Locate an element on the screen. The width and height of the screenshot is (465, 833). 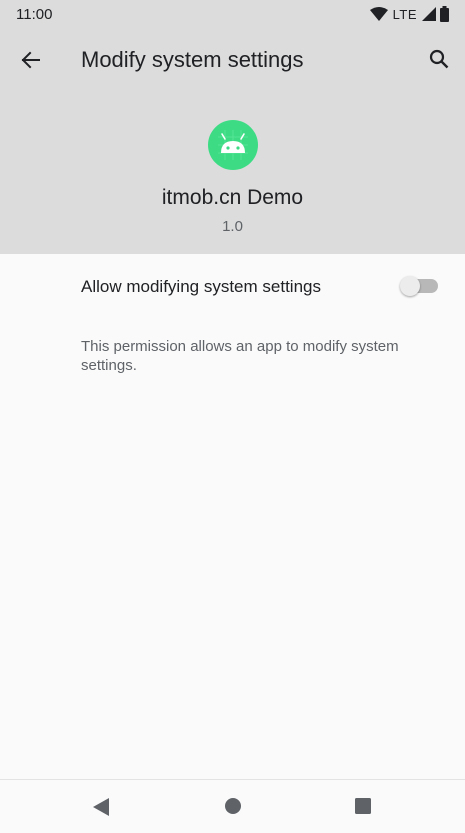
arrow-back-icon is located at coordinates (30, 60).